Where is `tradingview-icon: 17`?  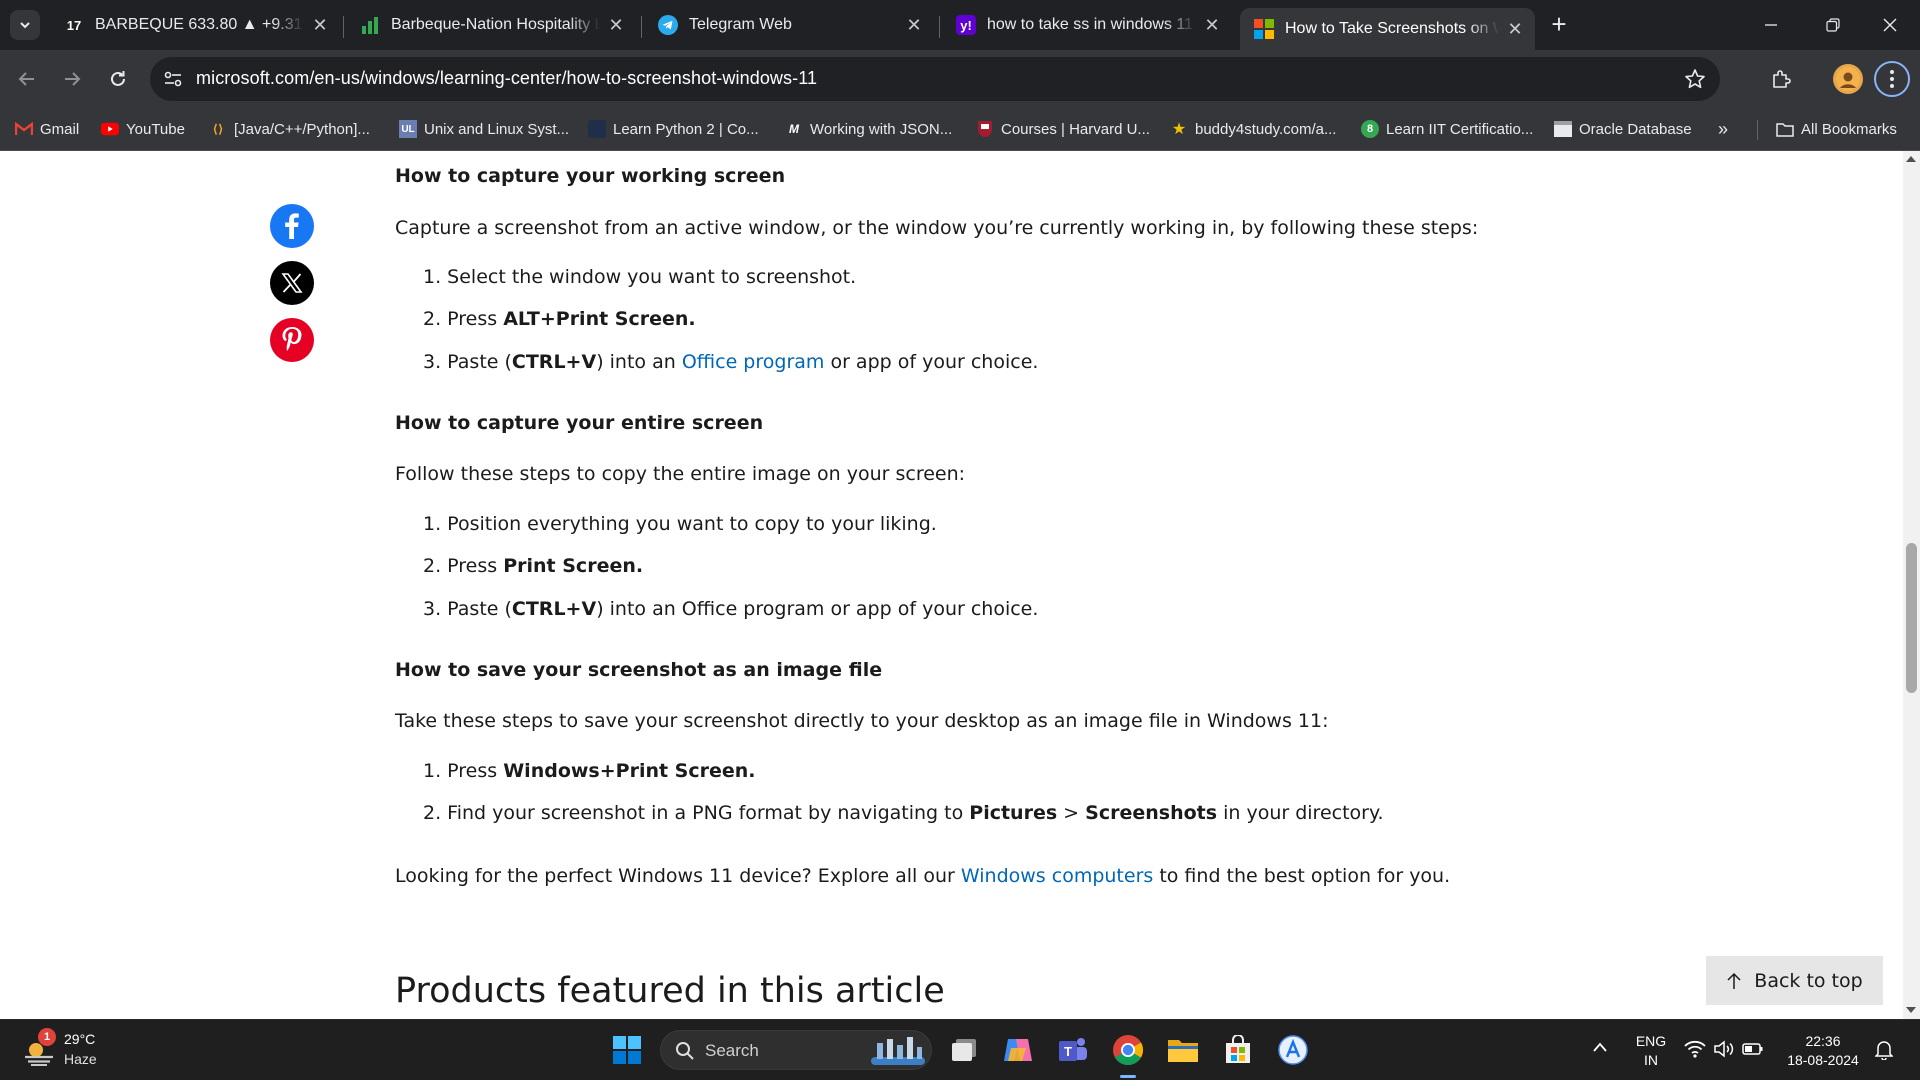 tradingview-icon: 17 is located at coordinates (74, 25).